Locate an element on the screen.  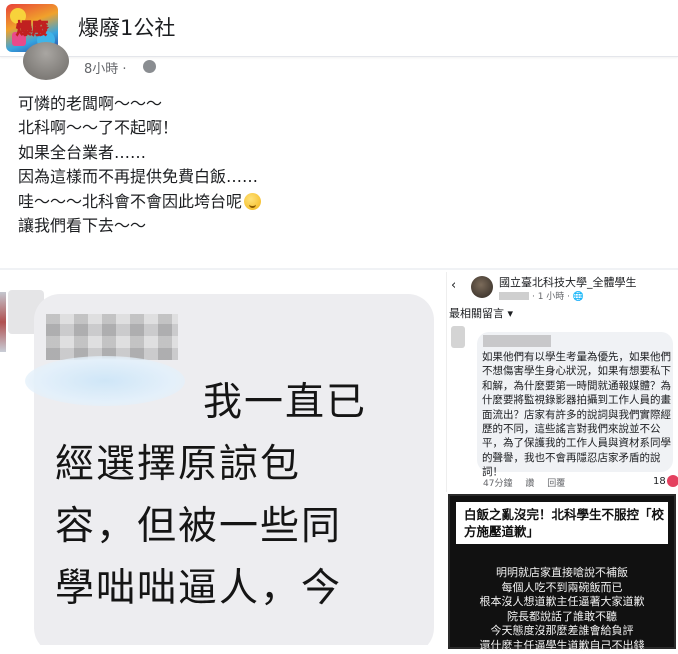
side-thumbnail-strip is located at coordinates (3, 322).